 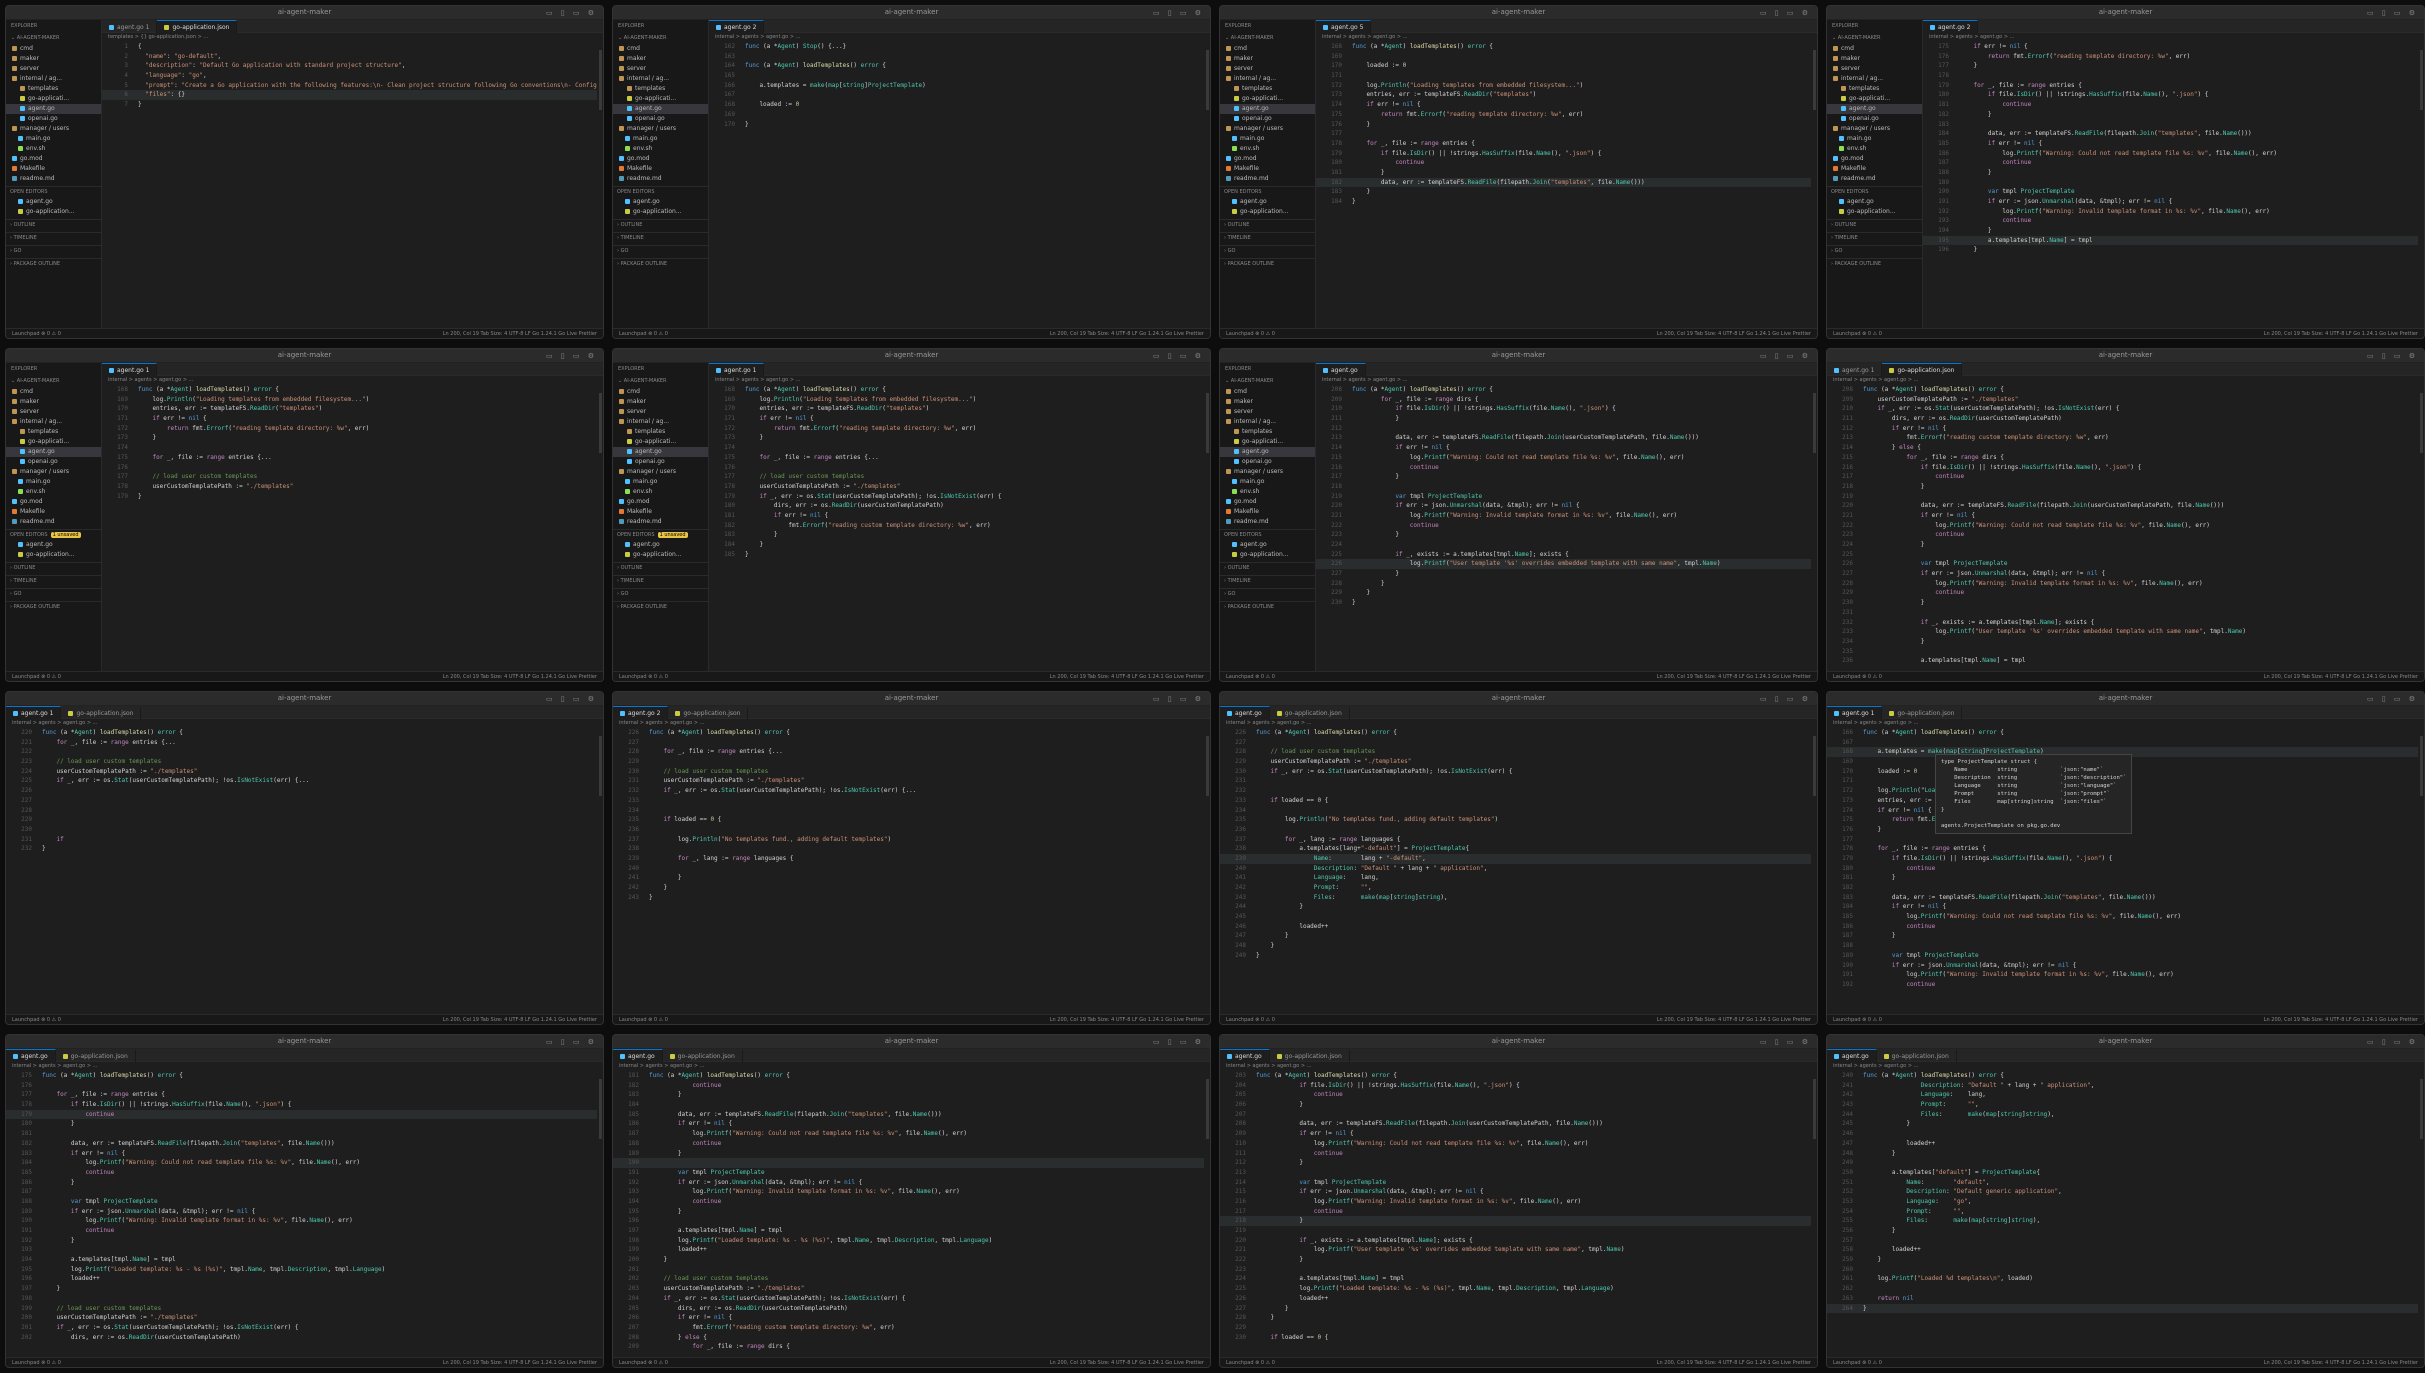 I want to click on section-package-outline: › PACKAGE OUTLINE, so click(x=660, y=263).